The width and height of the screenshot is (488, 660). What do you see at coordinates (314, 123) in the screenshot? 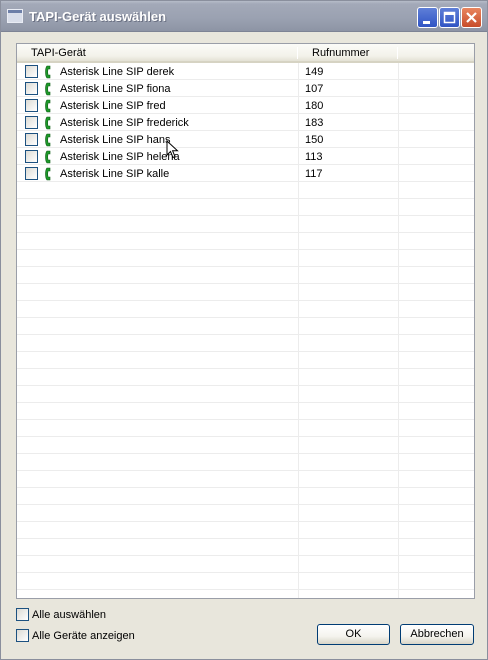
I see `phone-number: 183` at bounding box center [314, 123].